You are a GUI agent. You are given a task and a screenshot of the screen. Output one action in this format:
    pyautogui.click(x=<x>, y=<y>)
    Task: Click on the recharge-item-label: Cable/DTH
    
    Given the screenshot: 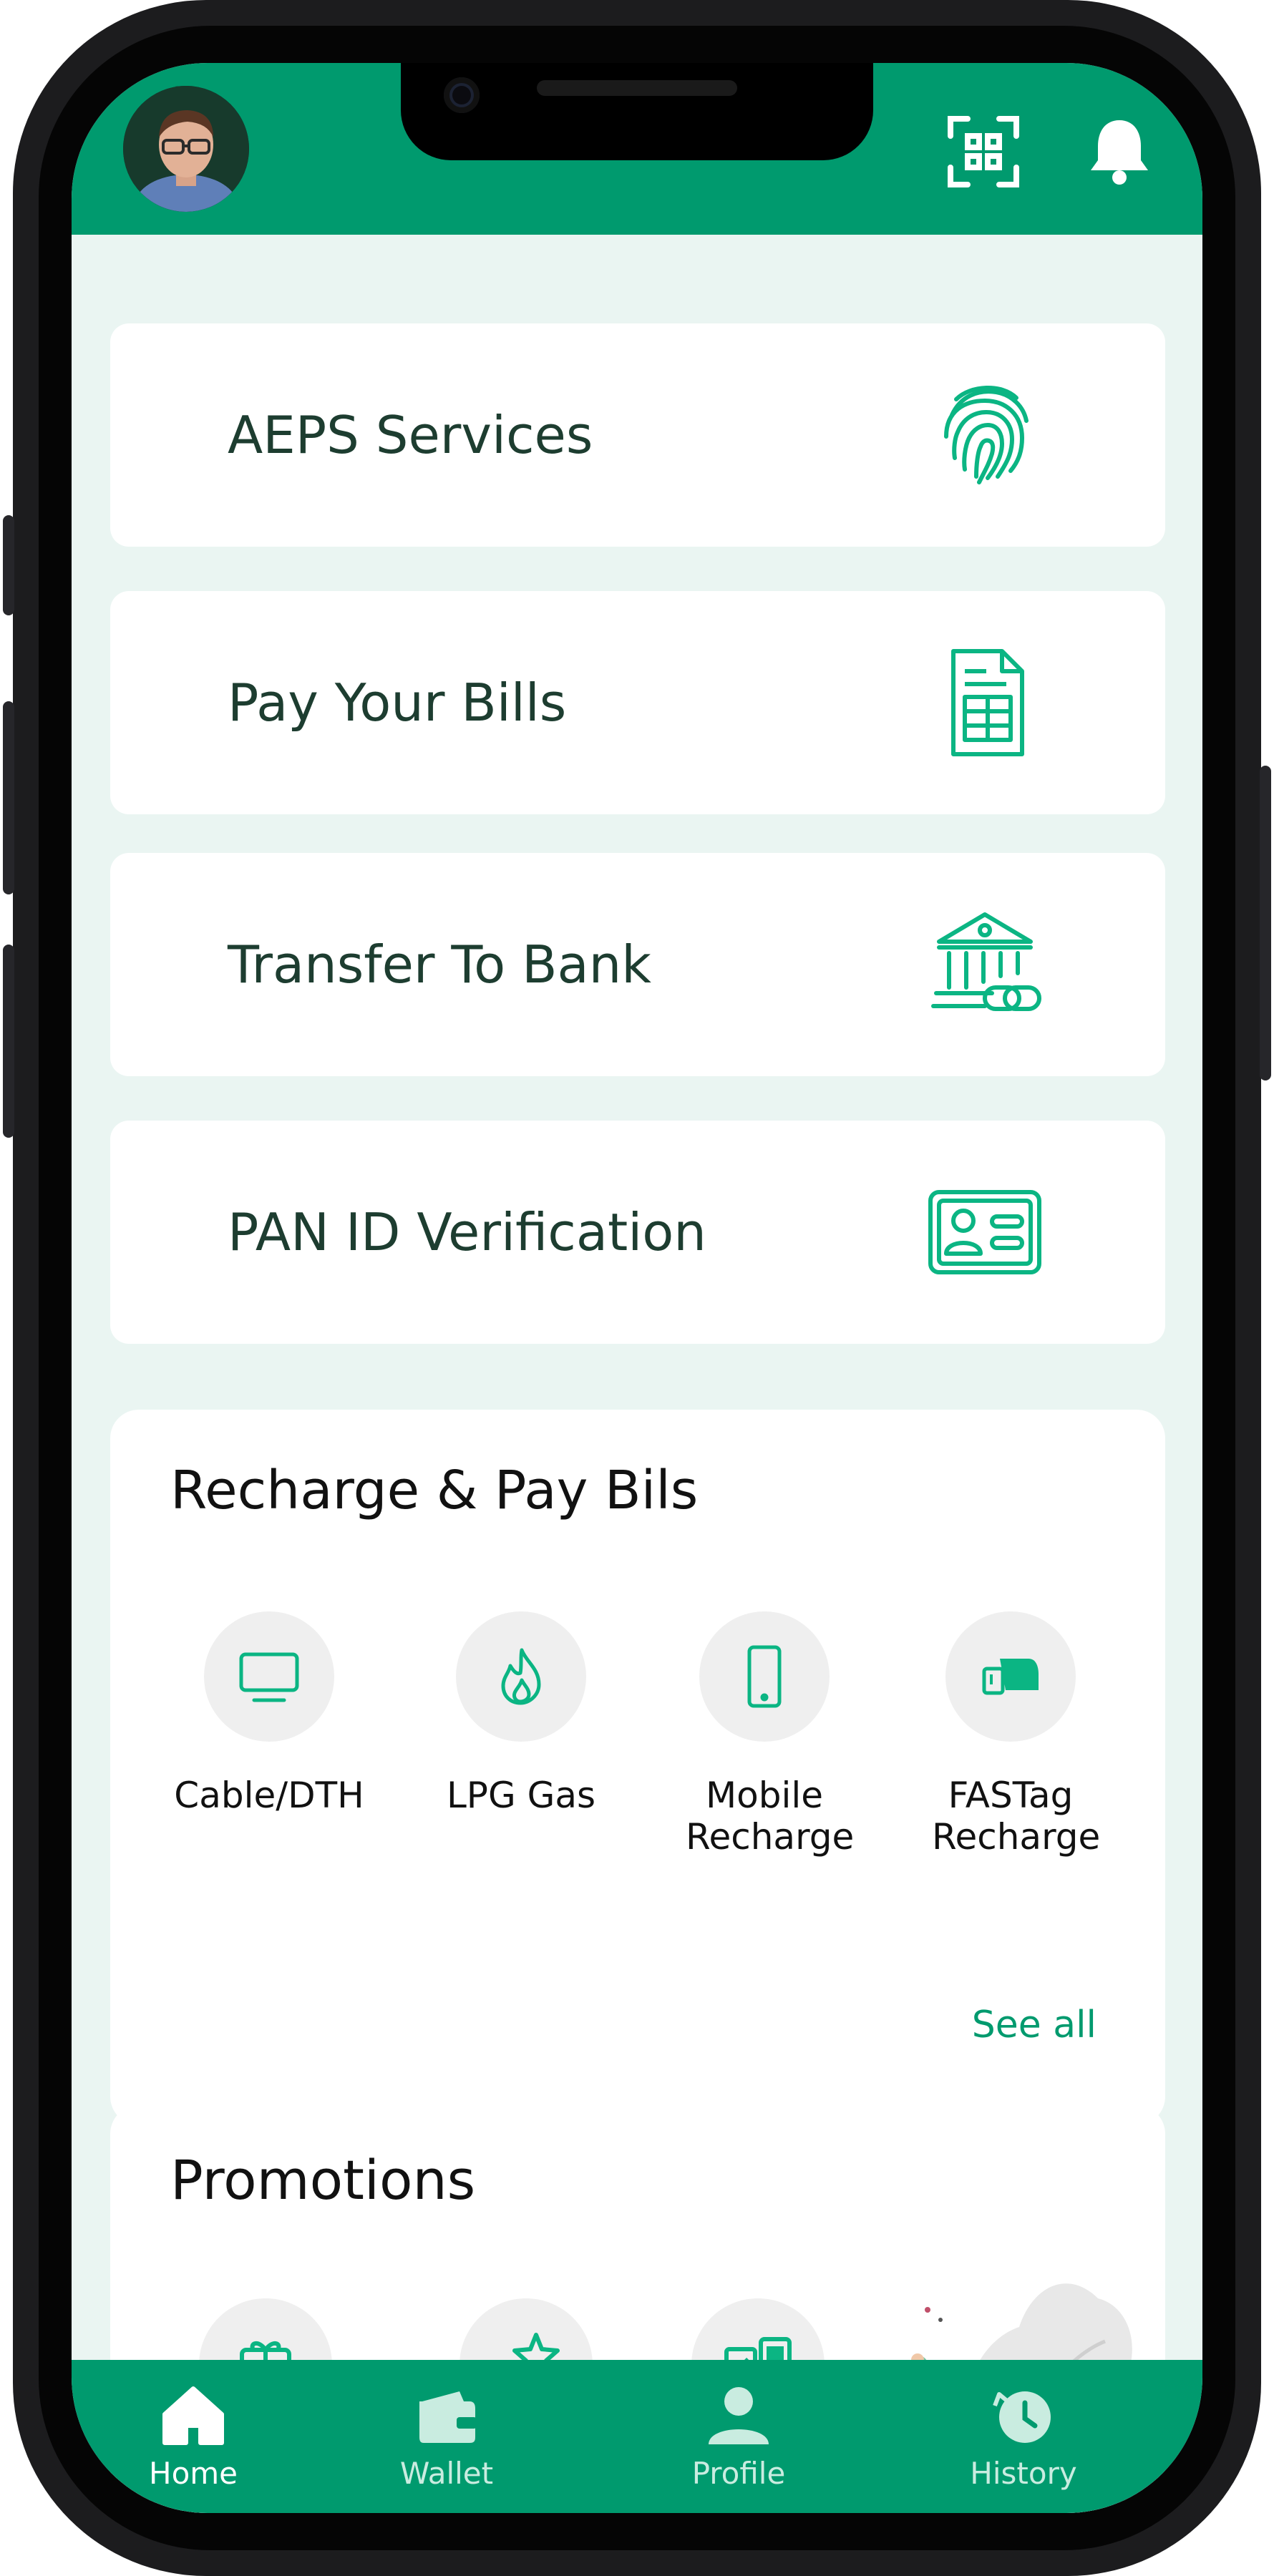 What is the action you would take?
    pyautogui.click(x=269, y=1796)
    